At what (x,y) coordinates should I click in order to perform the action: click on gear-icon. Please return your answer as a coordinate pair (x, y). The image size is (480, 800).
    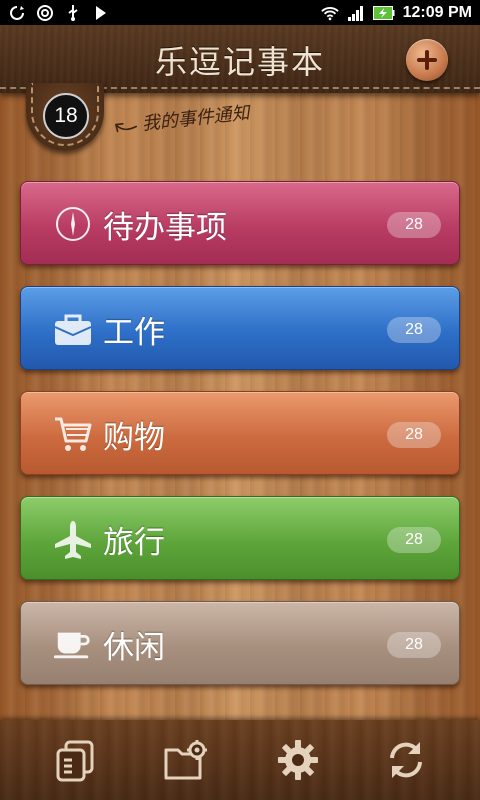
    Looking at the image, I should click on (298, 760).